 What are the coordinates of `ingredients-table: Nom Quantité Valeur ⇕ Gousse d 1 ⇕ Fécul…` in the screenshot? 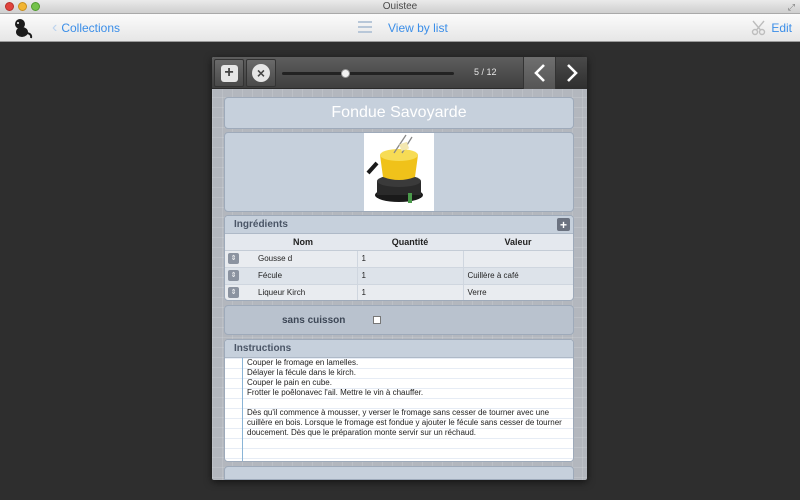 It's located at (399, 267).